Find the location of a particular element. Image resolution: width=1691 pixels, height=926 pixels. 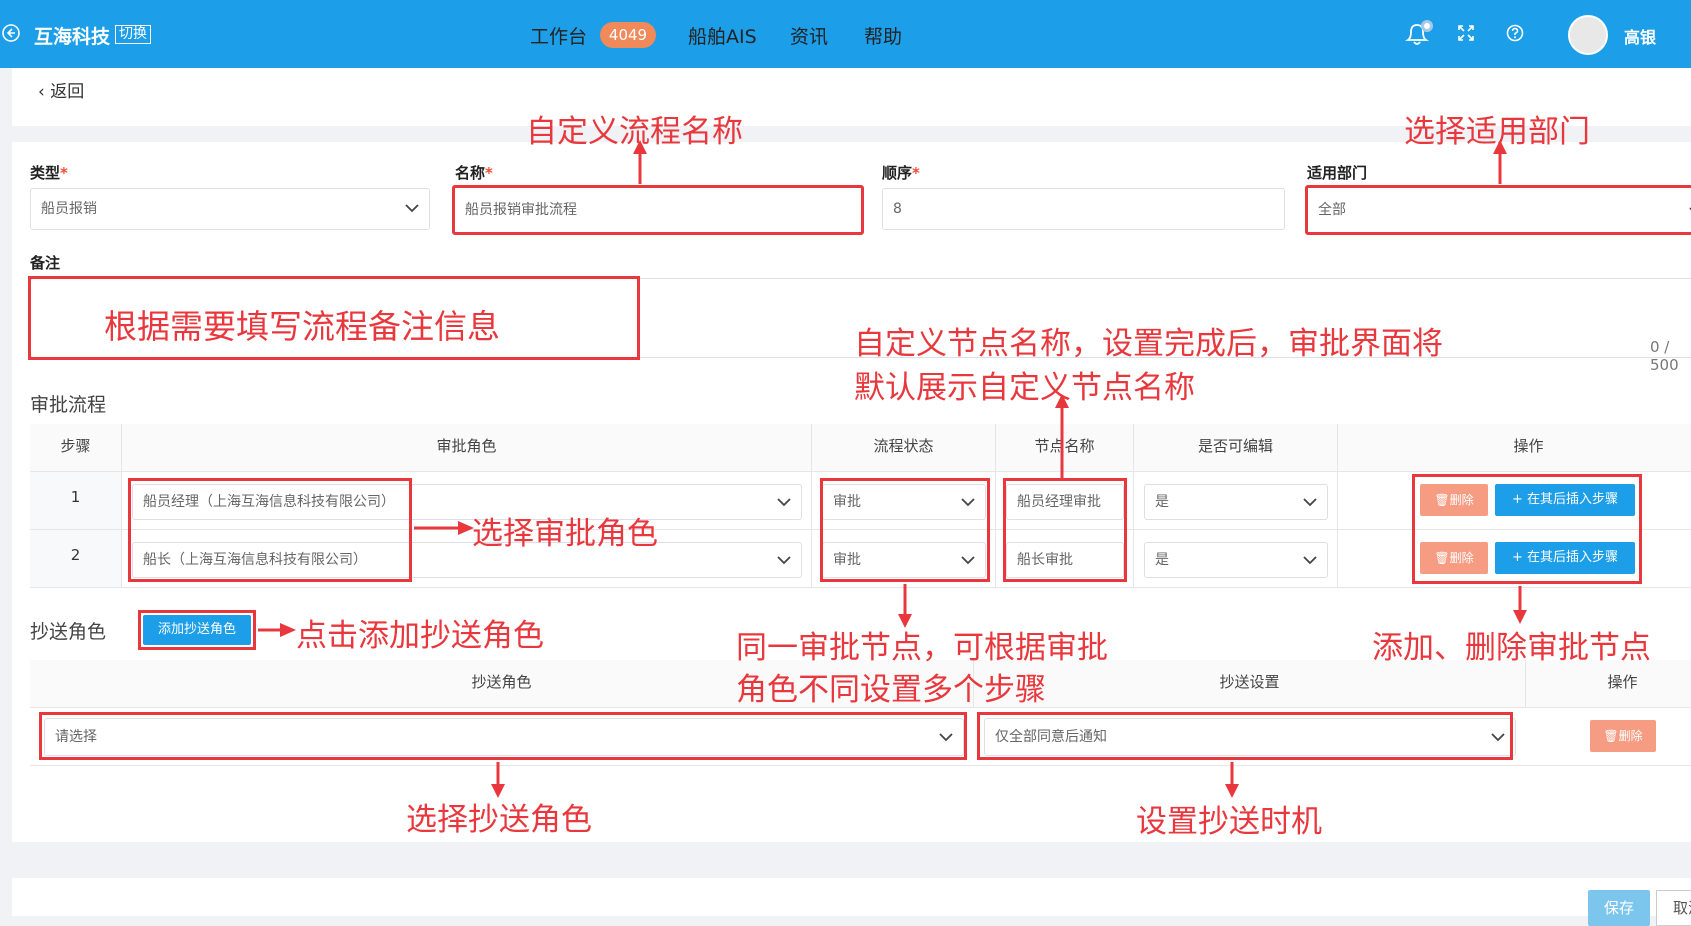

add-cc-role-button: 添加抄送角色 is located at coordinates (197, 630).